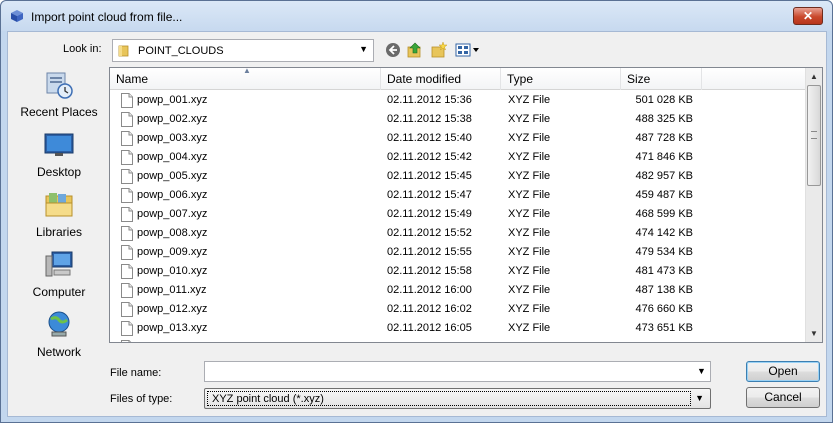  Describe the element at coordinates (808, 16) in the screenshot. I see `close-button: ✕` at that location.